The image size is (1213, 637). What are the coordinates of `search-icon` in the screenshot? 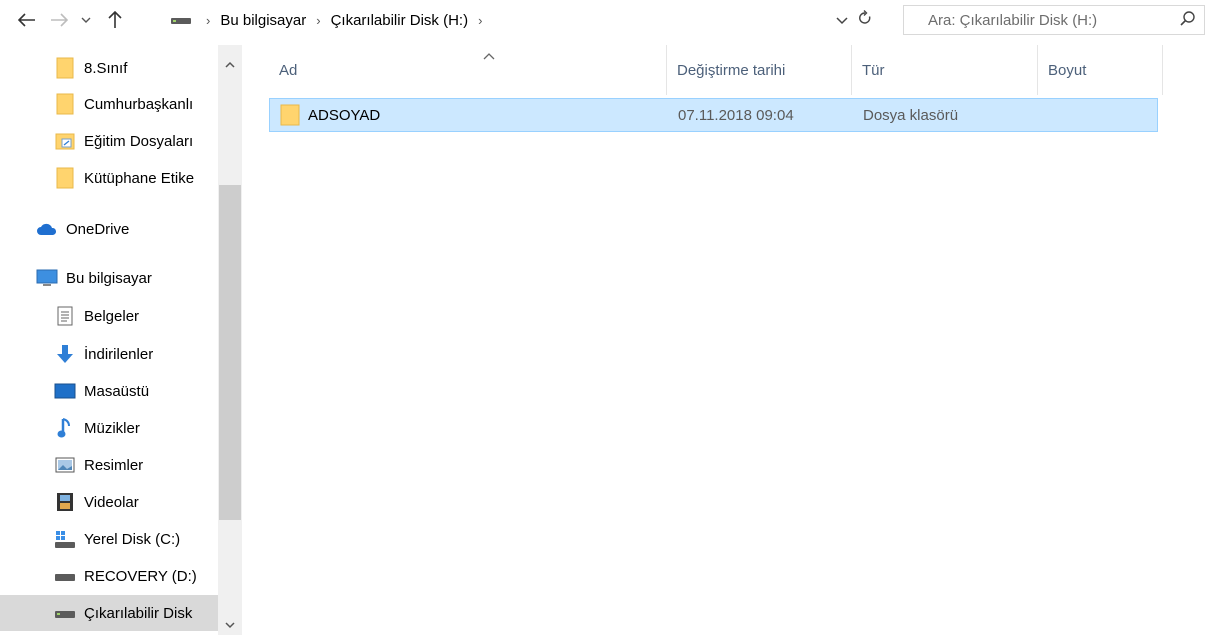 It's located at (1188, 19).